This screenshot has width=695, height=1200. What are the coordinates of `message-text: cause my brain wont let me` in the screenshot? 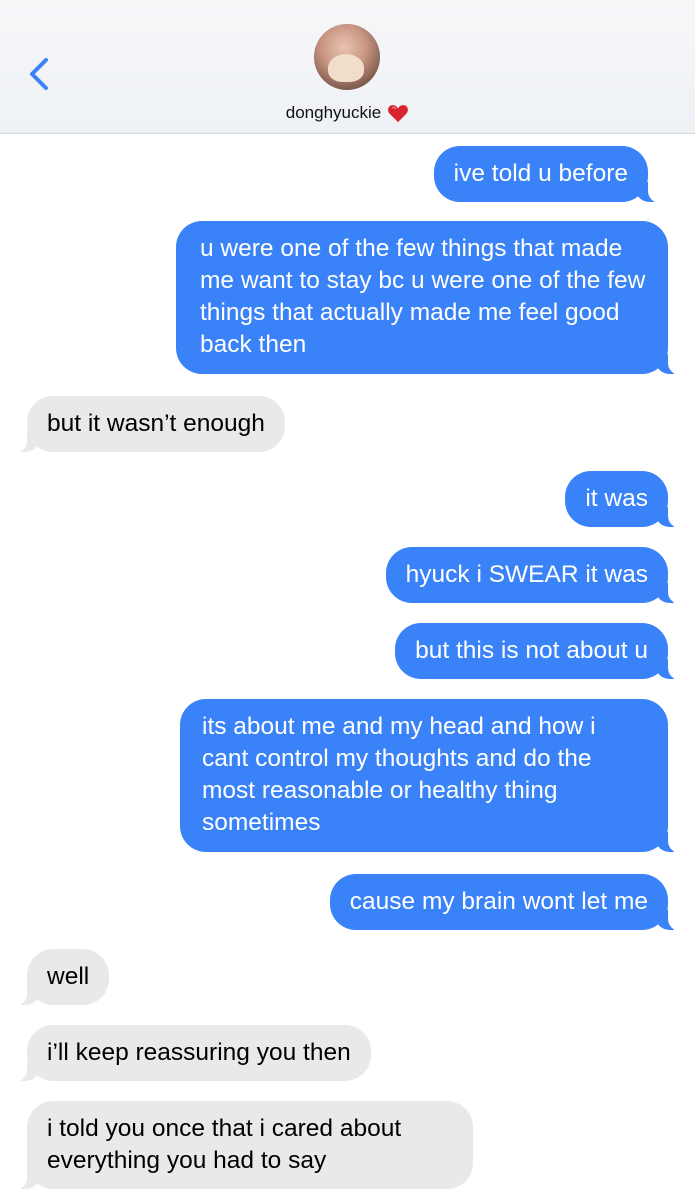 It's located at (498, 901).